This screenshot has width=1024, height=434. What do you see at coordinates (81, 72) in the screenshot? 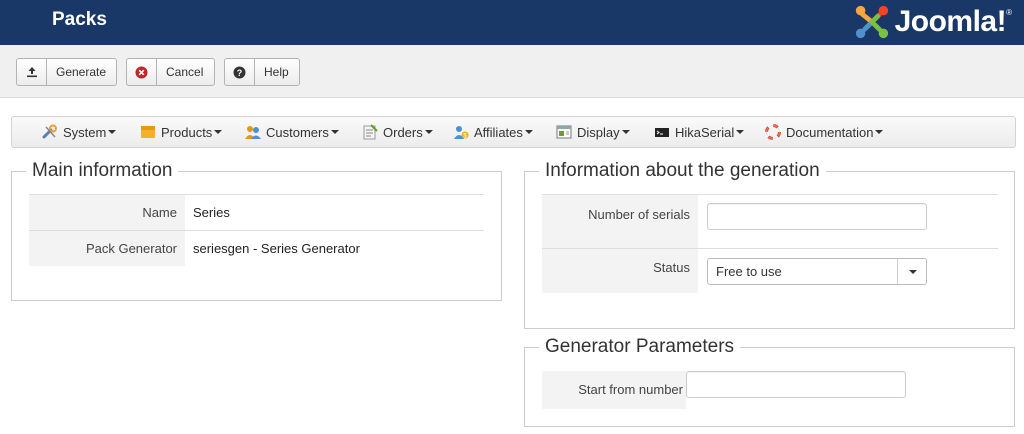
I see `generate-label: Generate` at bounding box center [81, 72].